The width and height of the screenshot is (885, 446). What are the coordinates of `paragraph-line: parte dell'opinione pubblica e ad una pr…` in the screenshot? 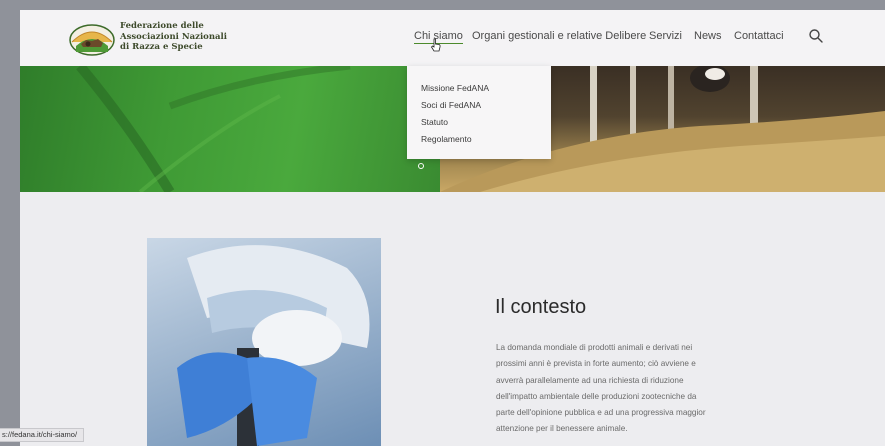 It's located at (601, 413).